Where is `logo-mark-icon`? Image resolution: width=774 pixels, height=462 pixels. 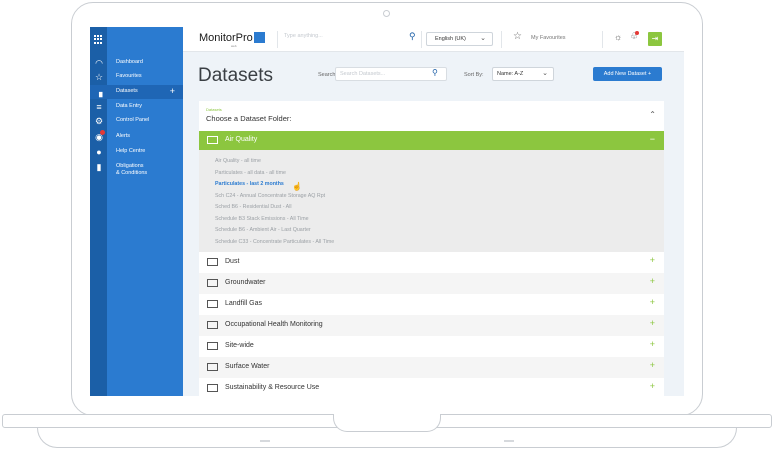
logo-mark-icon is located at coordinates (259, 37).